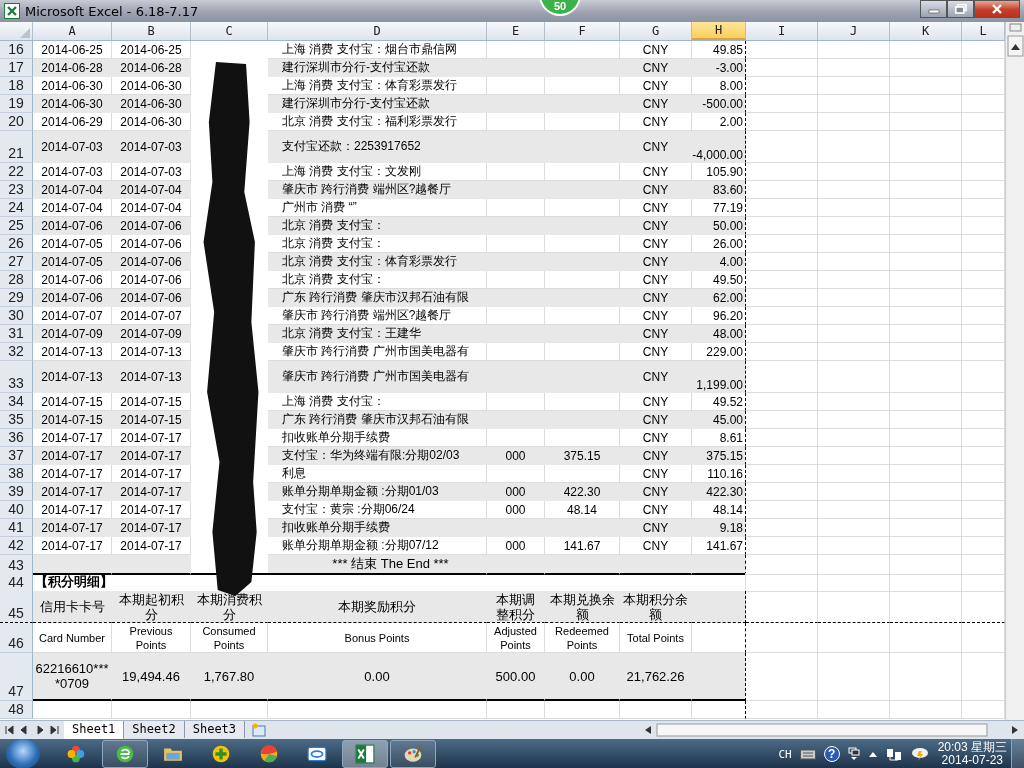  I want to click on row-number: 20, so click(16, 122).